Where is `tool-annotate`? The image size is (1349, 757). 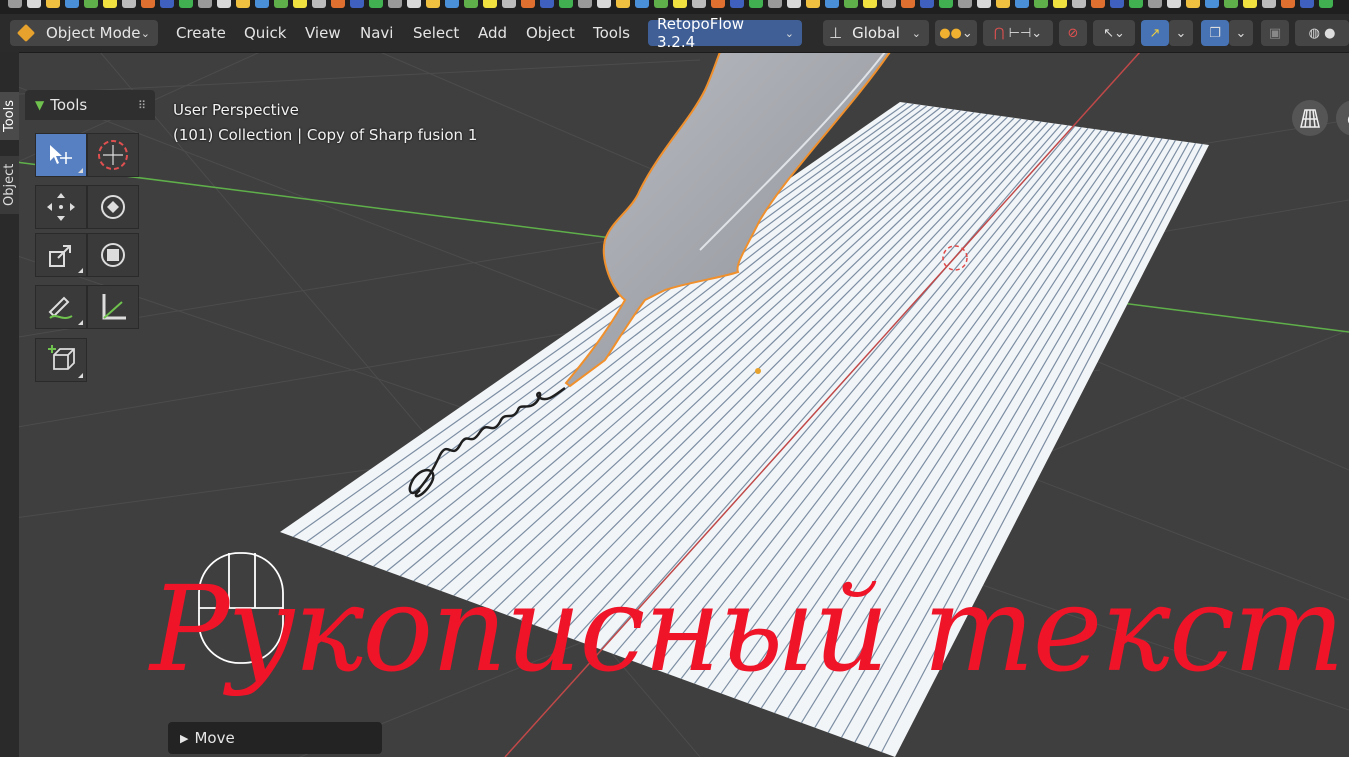 tool-annotate is located at coordinates (61, 307).